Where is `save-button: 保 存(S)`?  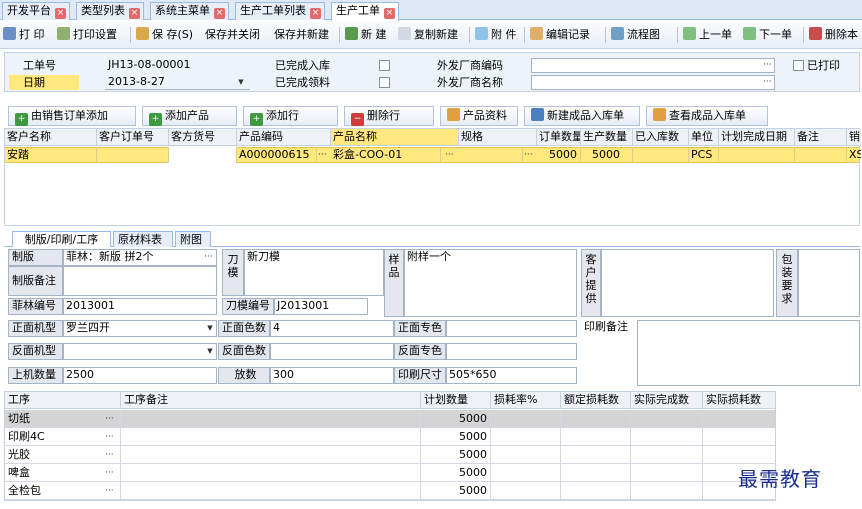 save-button: 保 存(S) is located at coordinates (164, 35).